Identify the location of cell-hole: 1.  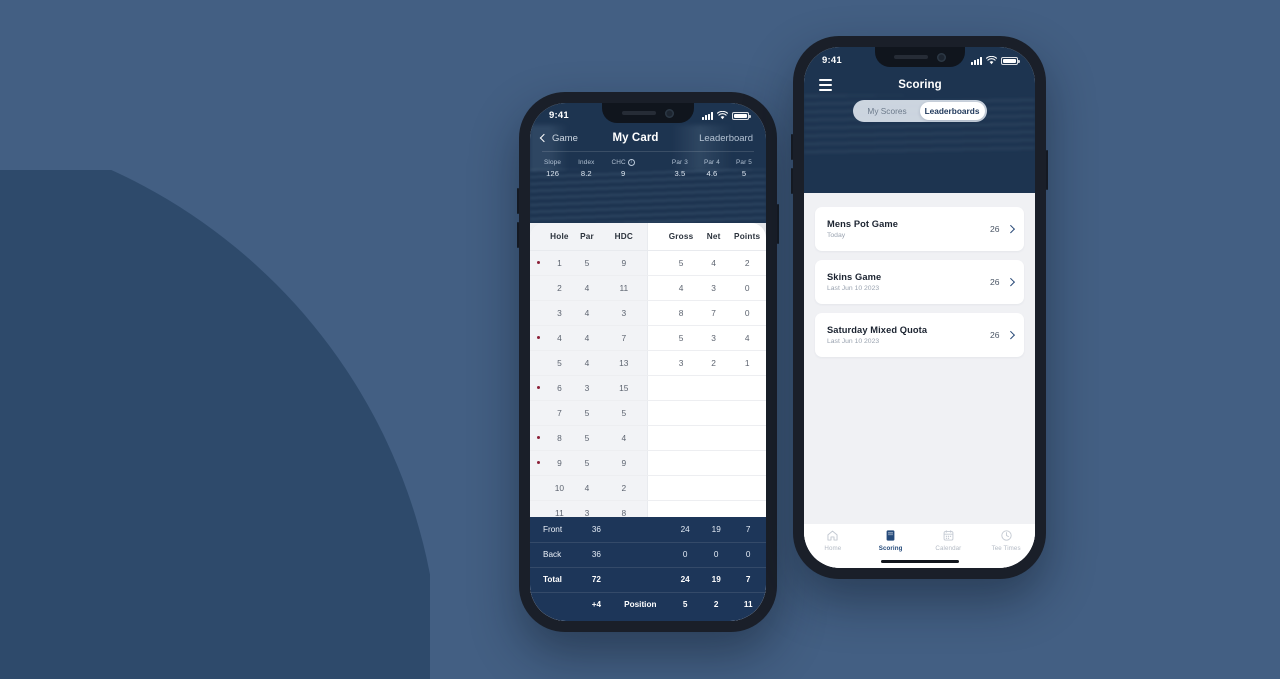
(559, 262).